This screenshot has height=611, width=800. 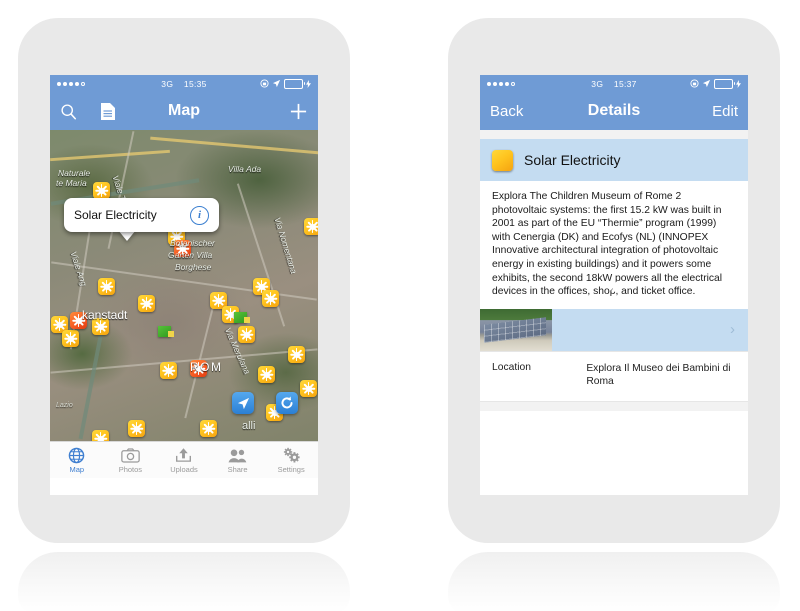 I want to click on tab-label: Settings, so click(x=291, y=469).